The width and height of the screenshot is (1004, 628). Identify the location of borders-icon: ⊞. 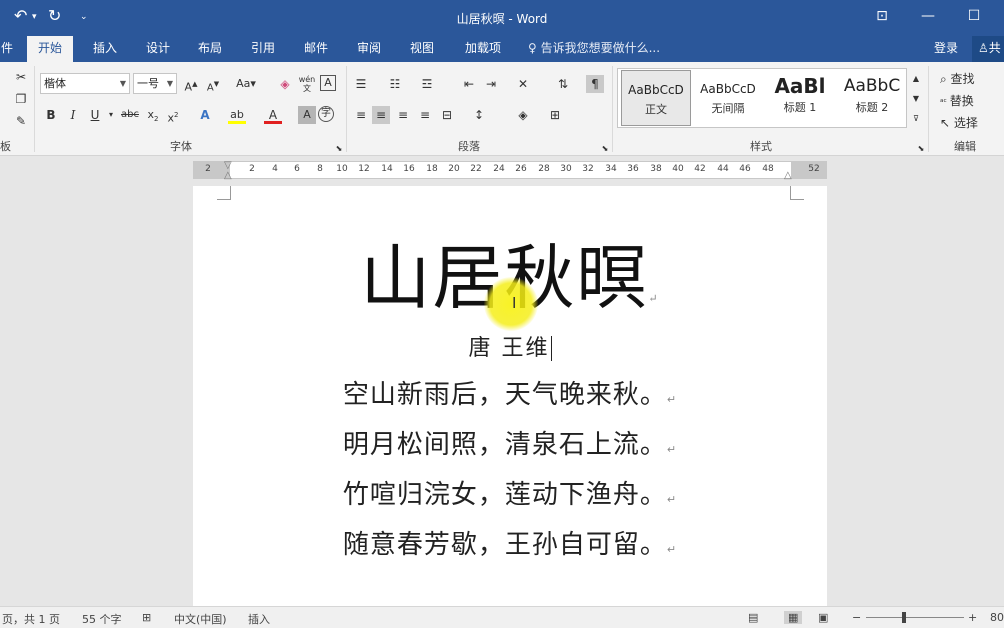
(555, 115).